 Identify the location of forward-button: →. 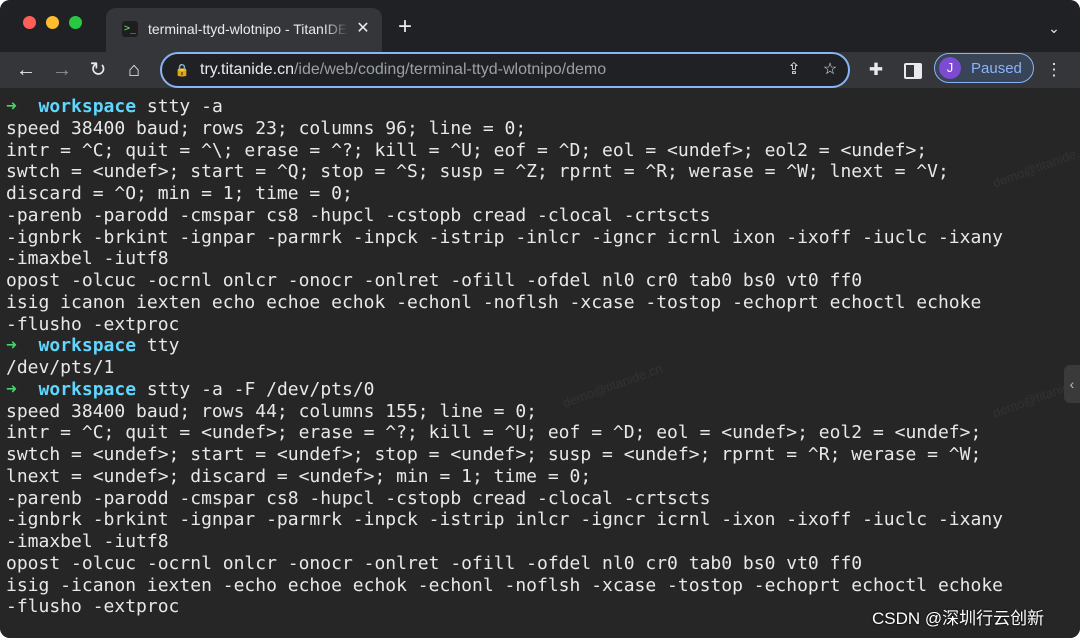
(62, 70).